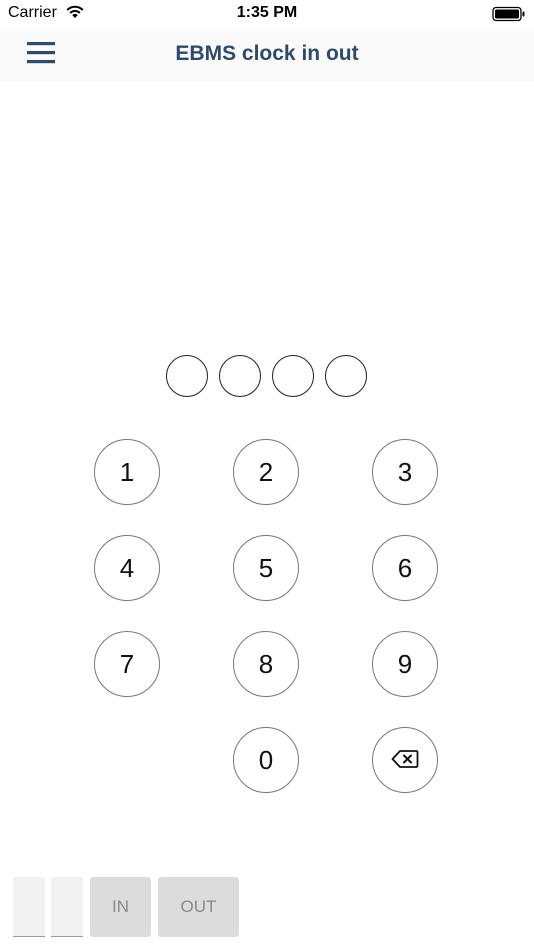  What do you see at coordinates (405, 472) in the screenshot?
I see `keypad-key-3: 3` at bounding box center [405, 472].